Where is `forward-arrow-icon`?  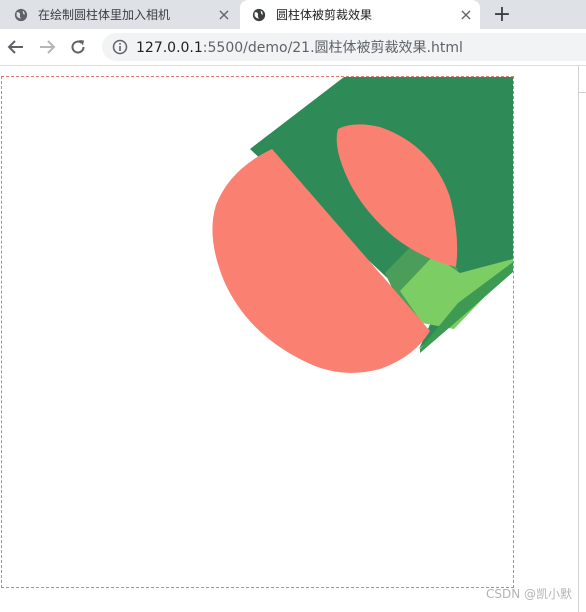 forward-arrow-icon is located at coordinates (48, 47).